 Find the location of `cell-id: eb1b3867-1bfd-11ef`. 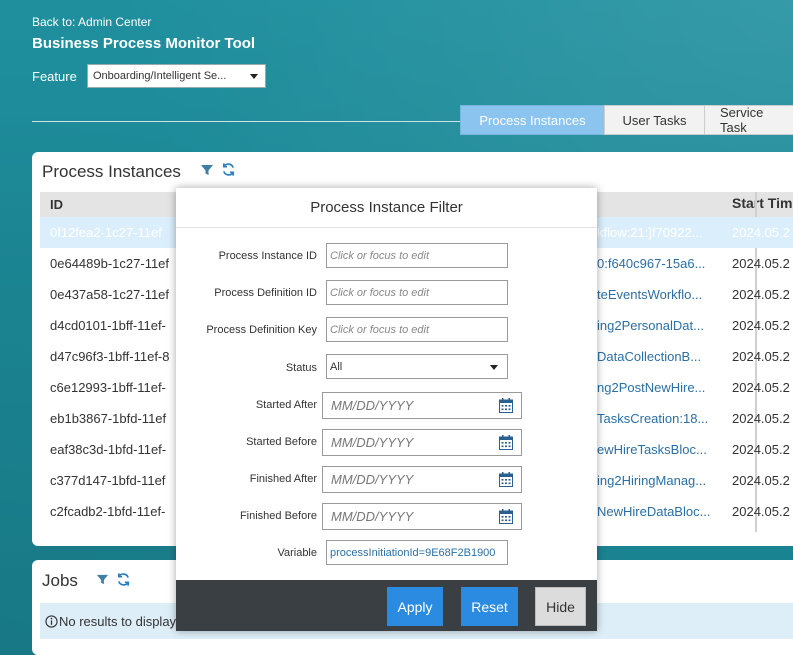

cell-id: eb1b3867-1bfd-11ef is located at coordinates (108, 418).